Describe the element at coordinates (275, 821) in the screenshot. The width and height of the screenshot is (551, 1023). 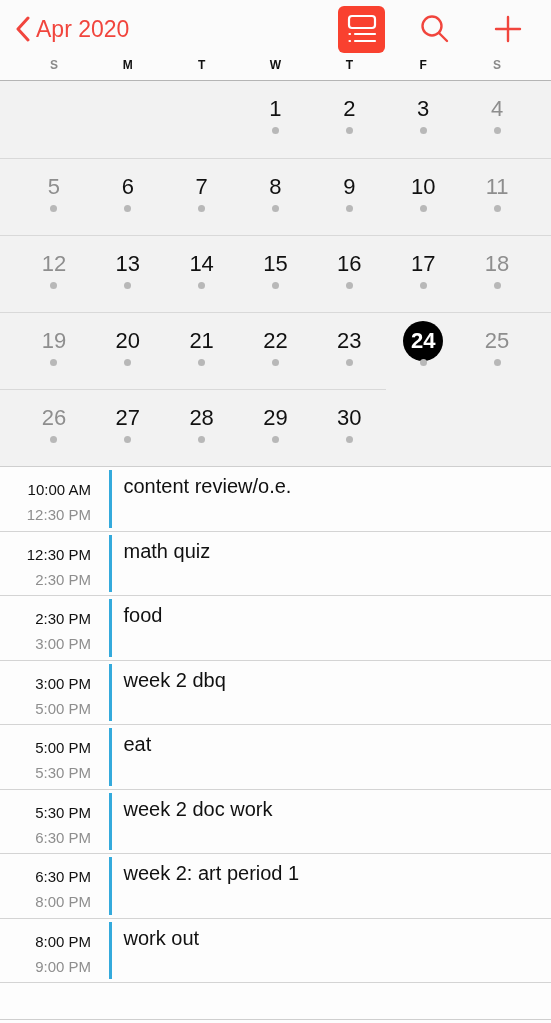
I see `event-row: 5:30 PM 6:30 PM week 2 doc work` at that location.